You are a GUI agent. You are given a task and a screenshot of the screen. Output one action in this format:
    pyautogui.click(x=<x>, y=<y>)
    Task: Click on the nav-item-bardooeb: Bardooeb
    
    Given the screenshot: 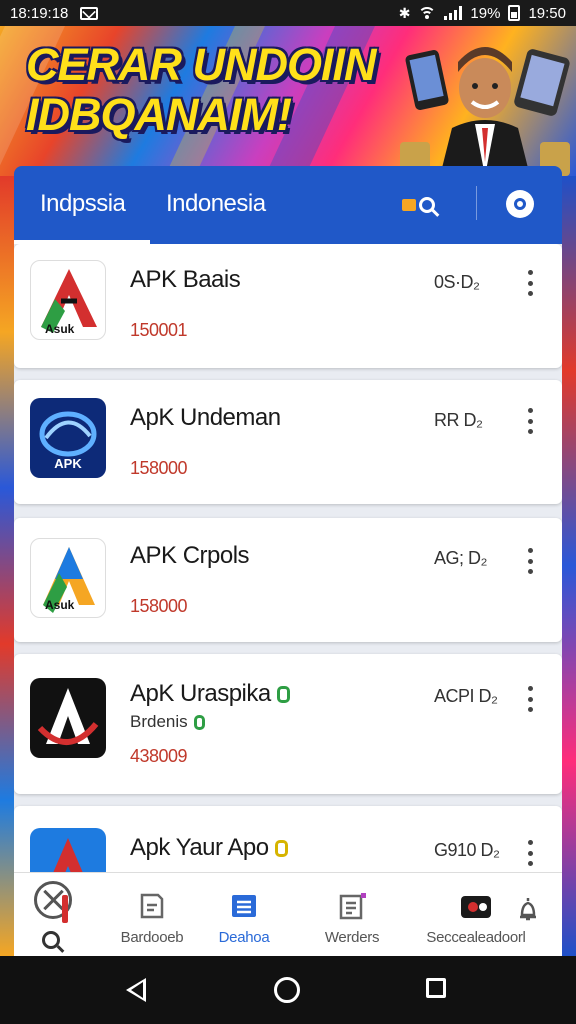 What is the action you would take?
    pyautogui.click(x=152, y=915)
    